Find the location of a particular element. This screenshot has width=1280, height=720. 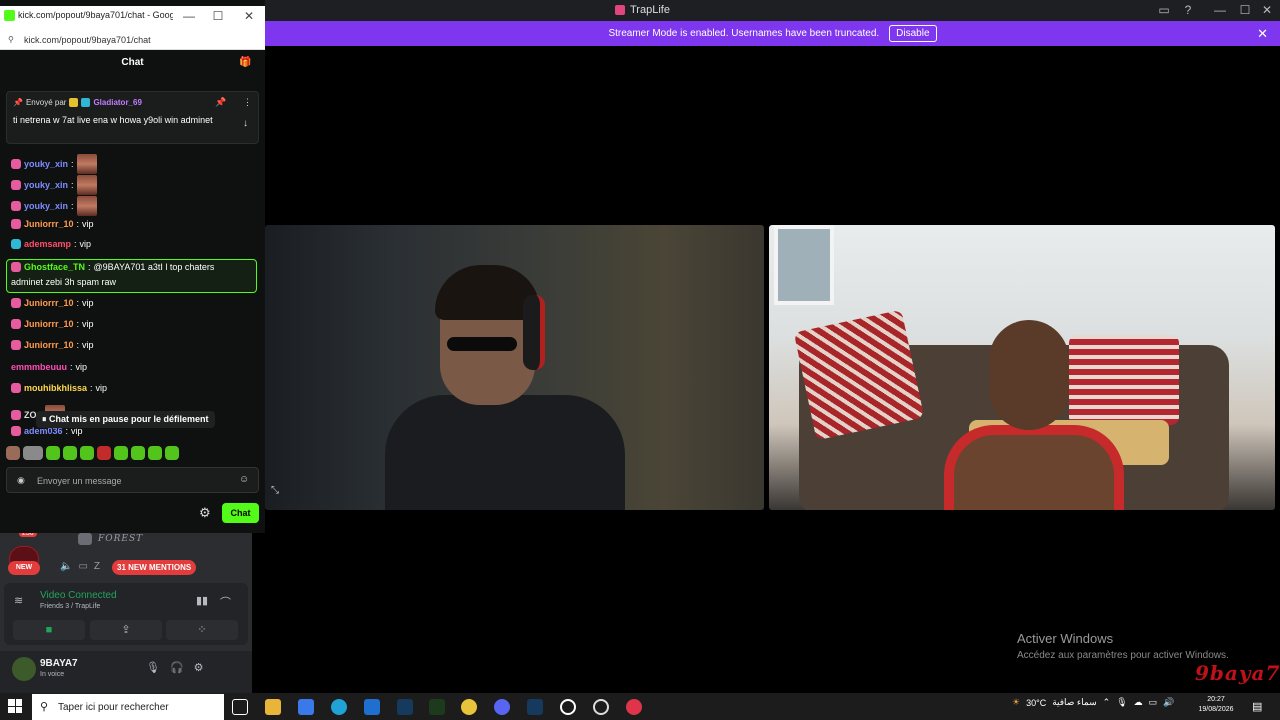

emoji-icon: ☺ is located at coordinates (244, 479).